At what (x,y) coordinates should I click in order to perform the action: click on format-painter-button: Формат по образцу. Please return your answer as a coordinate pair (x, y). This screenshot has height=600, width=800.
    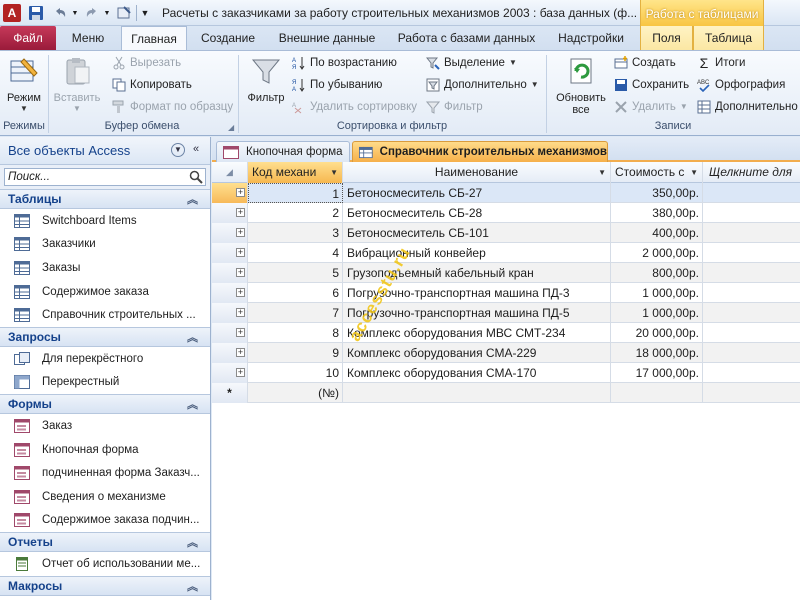
    Looking at the image, I should click on (172, 107).